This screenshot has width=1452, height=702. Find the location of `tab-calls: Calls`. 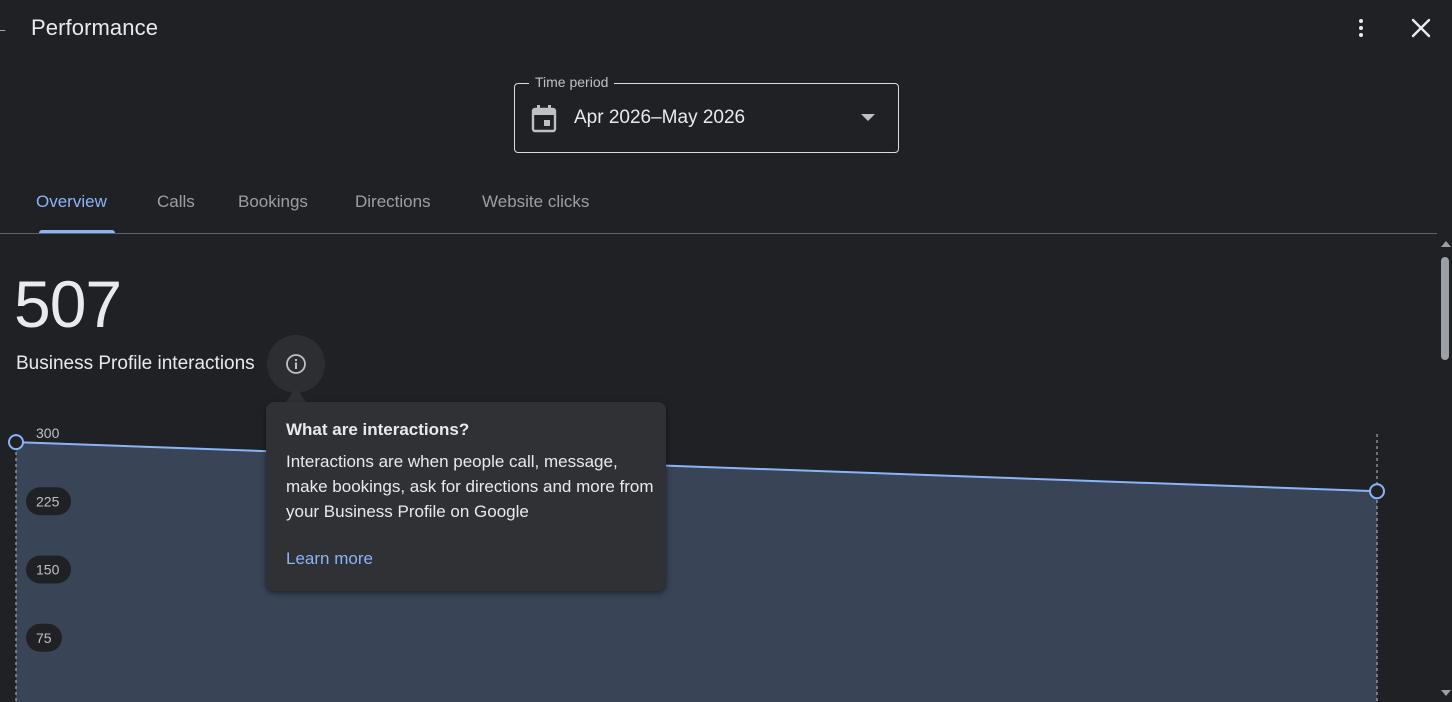

tab-calls: Calls is located at coordinates (176, 202).